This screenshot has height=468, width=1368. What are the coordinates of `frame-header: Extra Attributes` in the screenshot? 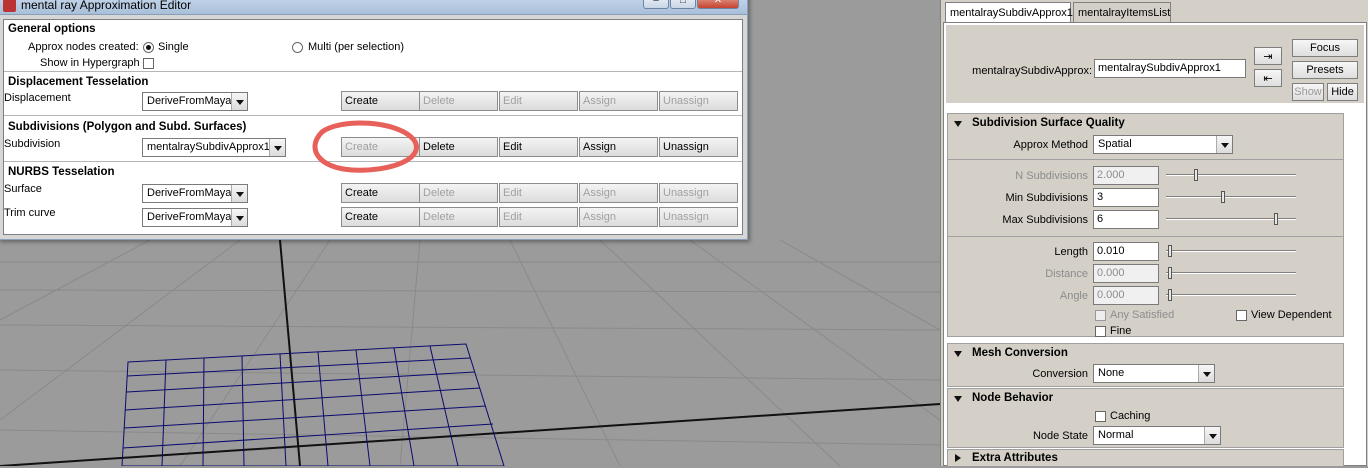 It's located at (1145, 459).